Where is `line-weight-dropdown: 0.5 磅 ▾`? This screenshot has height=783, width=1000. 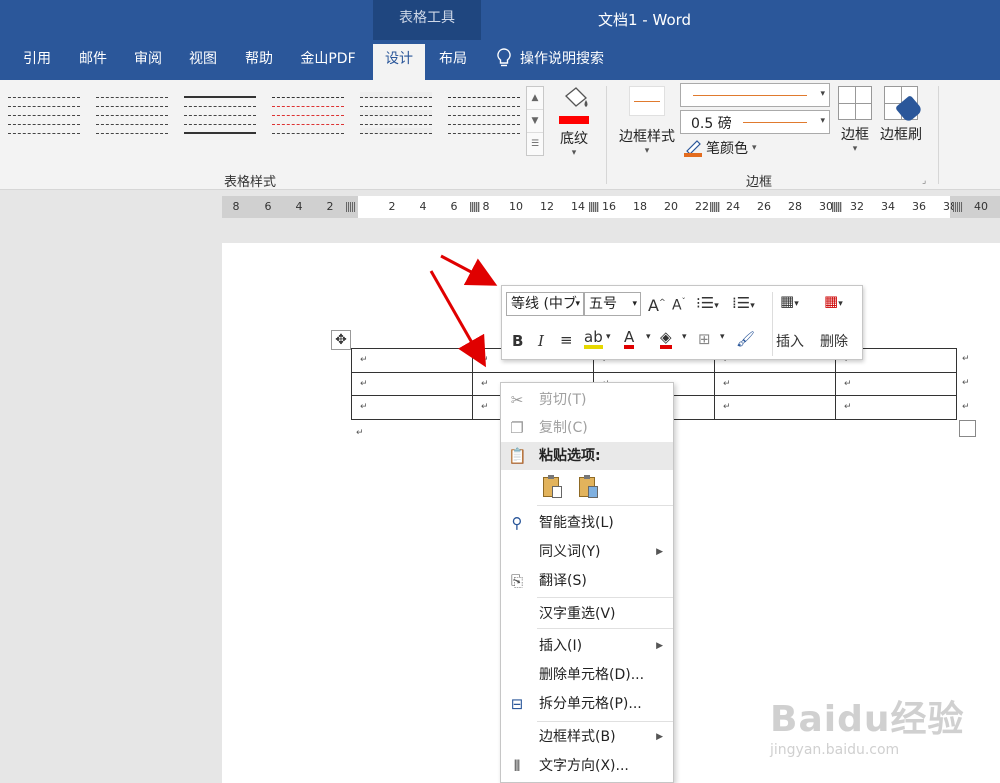
line-weight-dropdown: 0.5 磅 ▾ is located at coordinates (755, 122).